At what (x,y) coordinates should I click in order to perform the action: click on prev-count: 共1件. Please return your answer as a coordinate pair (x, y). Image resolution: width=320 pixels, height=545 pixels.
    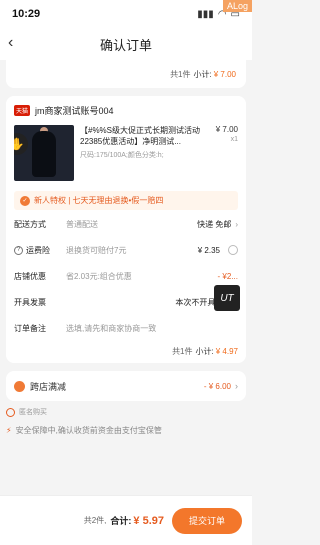
    Looking at the image, I should click on (180, 74).